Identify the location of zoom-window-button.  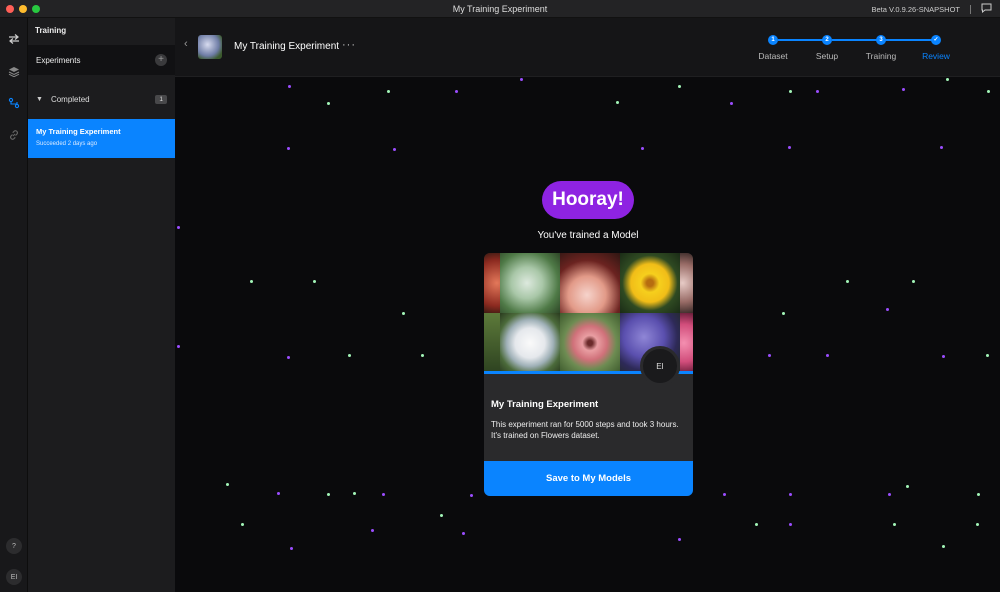
(36, 9).